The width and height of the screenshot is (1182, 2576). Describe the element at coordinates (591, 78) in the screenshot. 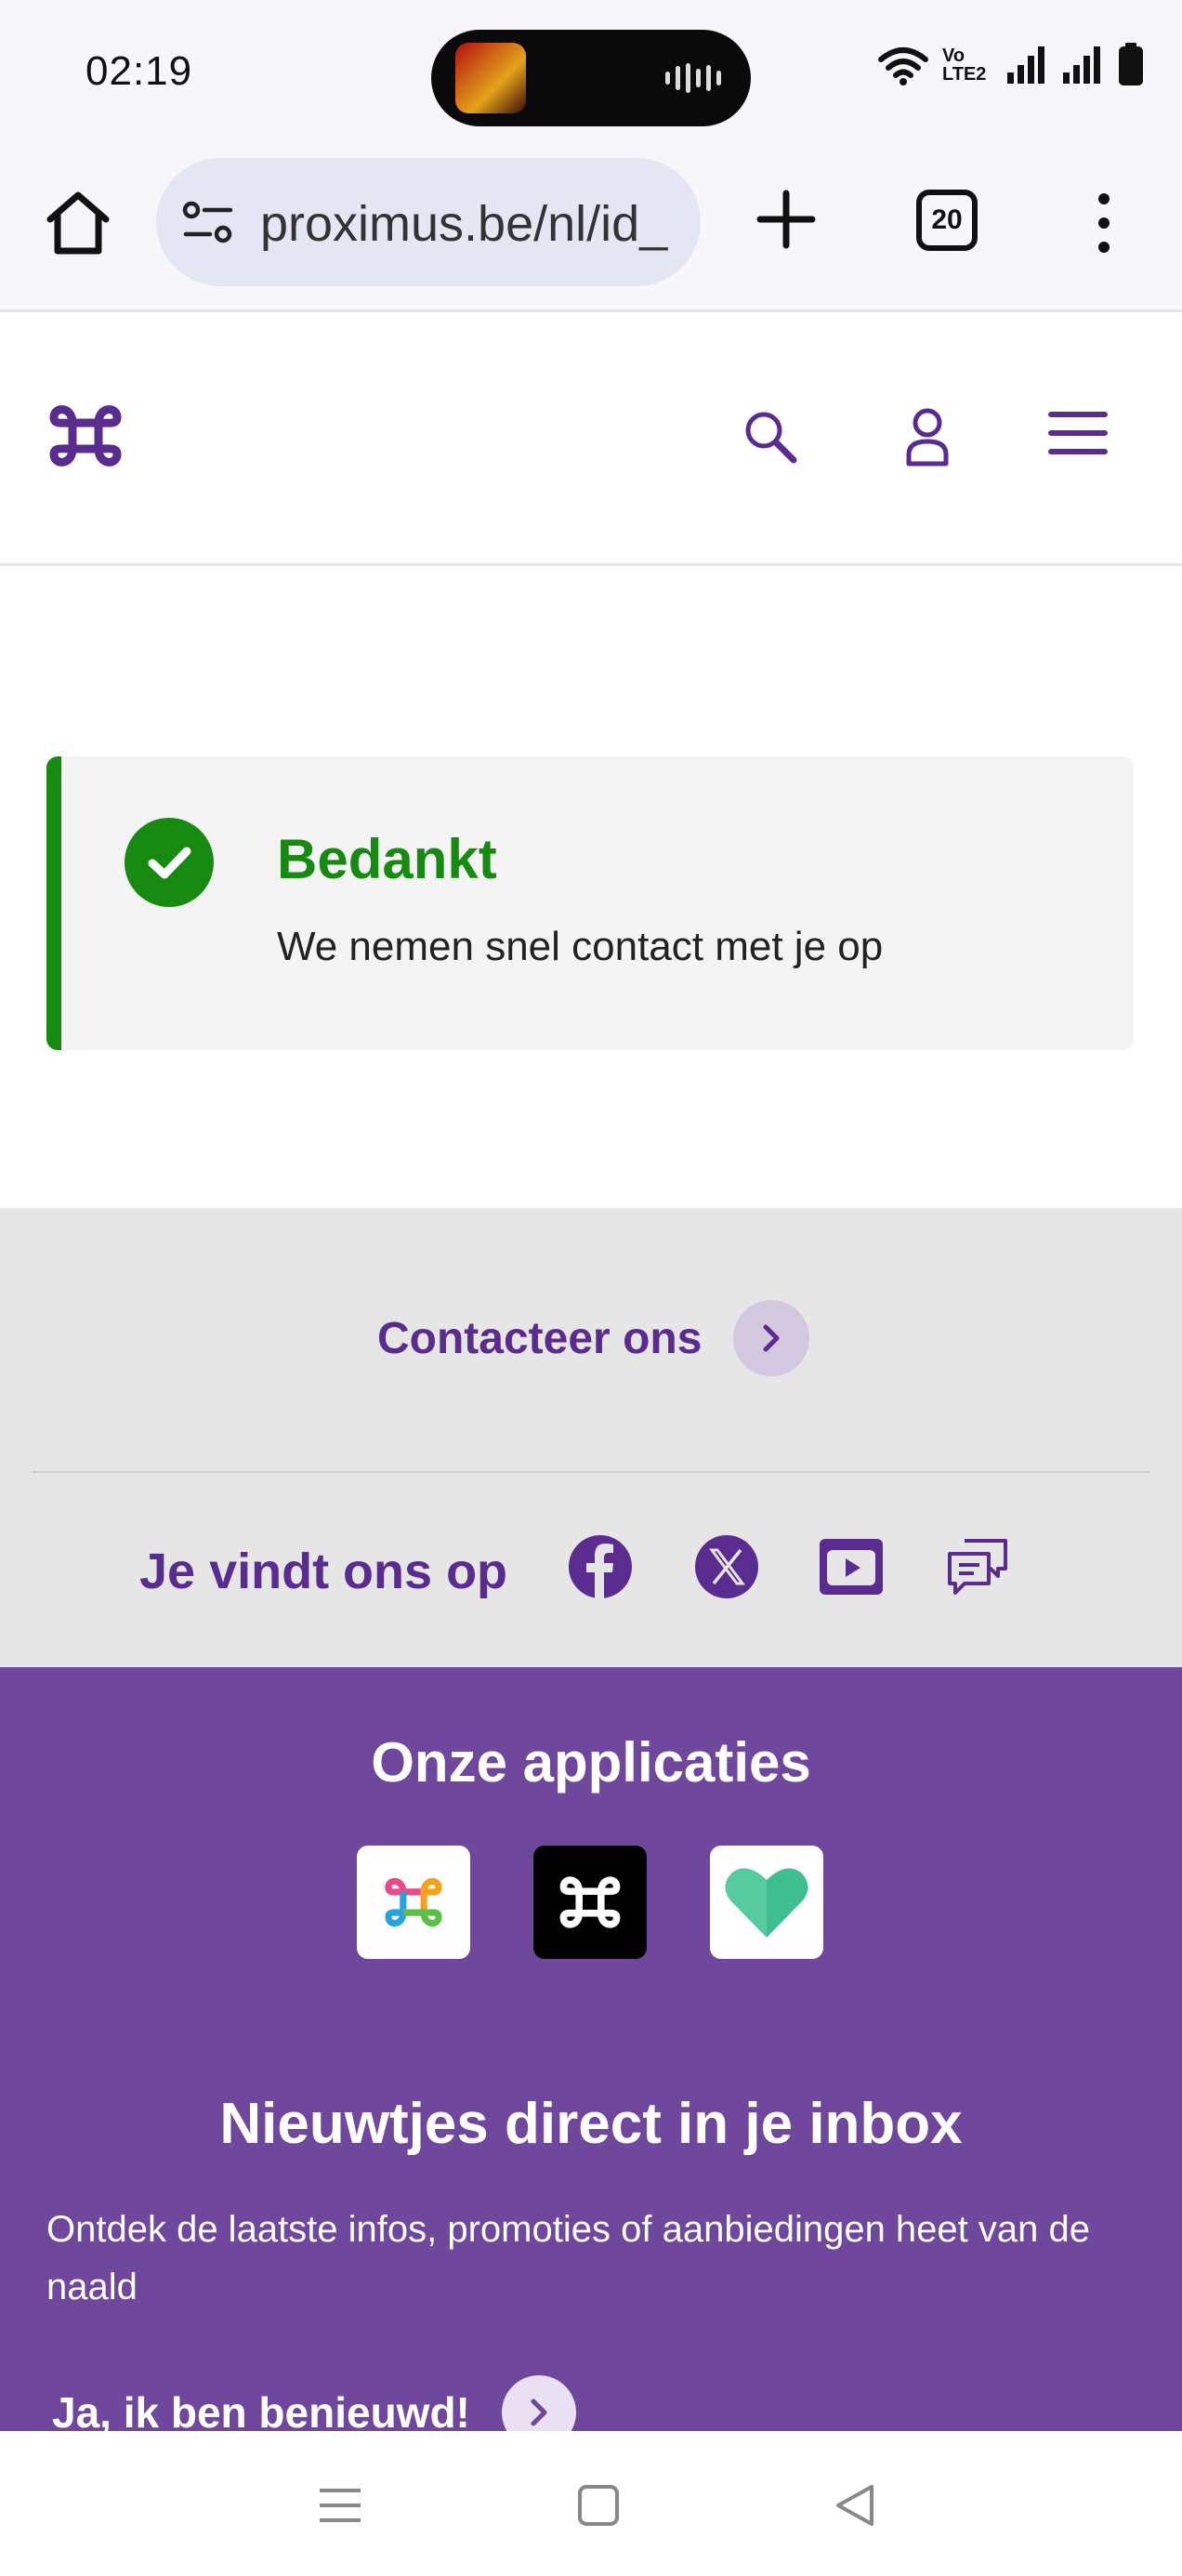

I see `dynamic-island` at that location.